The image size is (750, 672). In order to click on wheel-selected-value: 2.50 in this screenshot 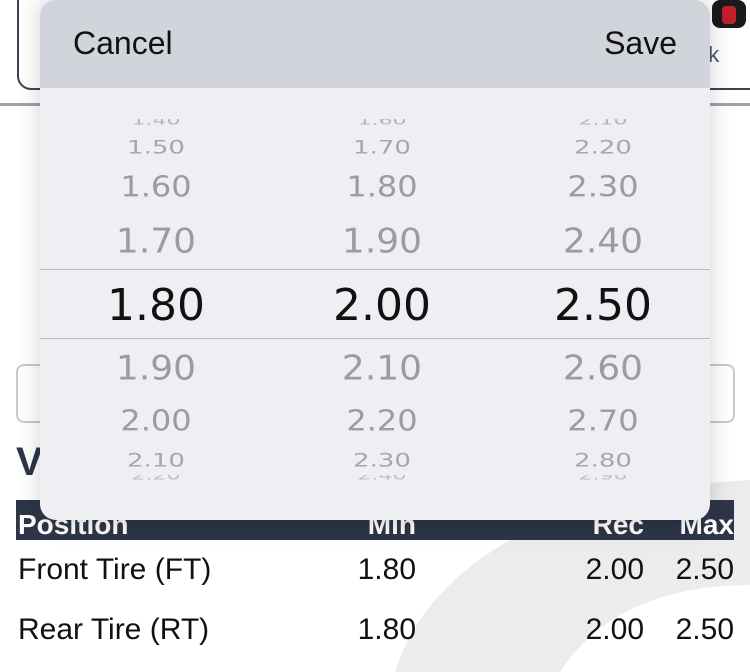, I will do `click(603, 305)`.